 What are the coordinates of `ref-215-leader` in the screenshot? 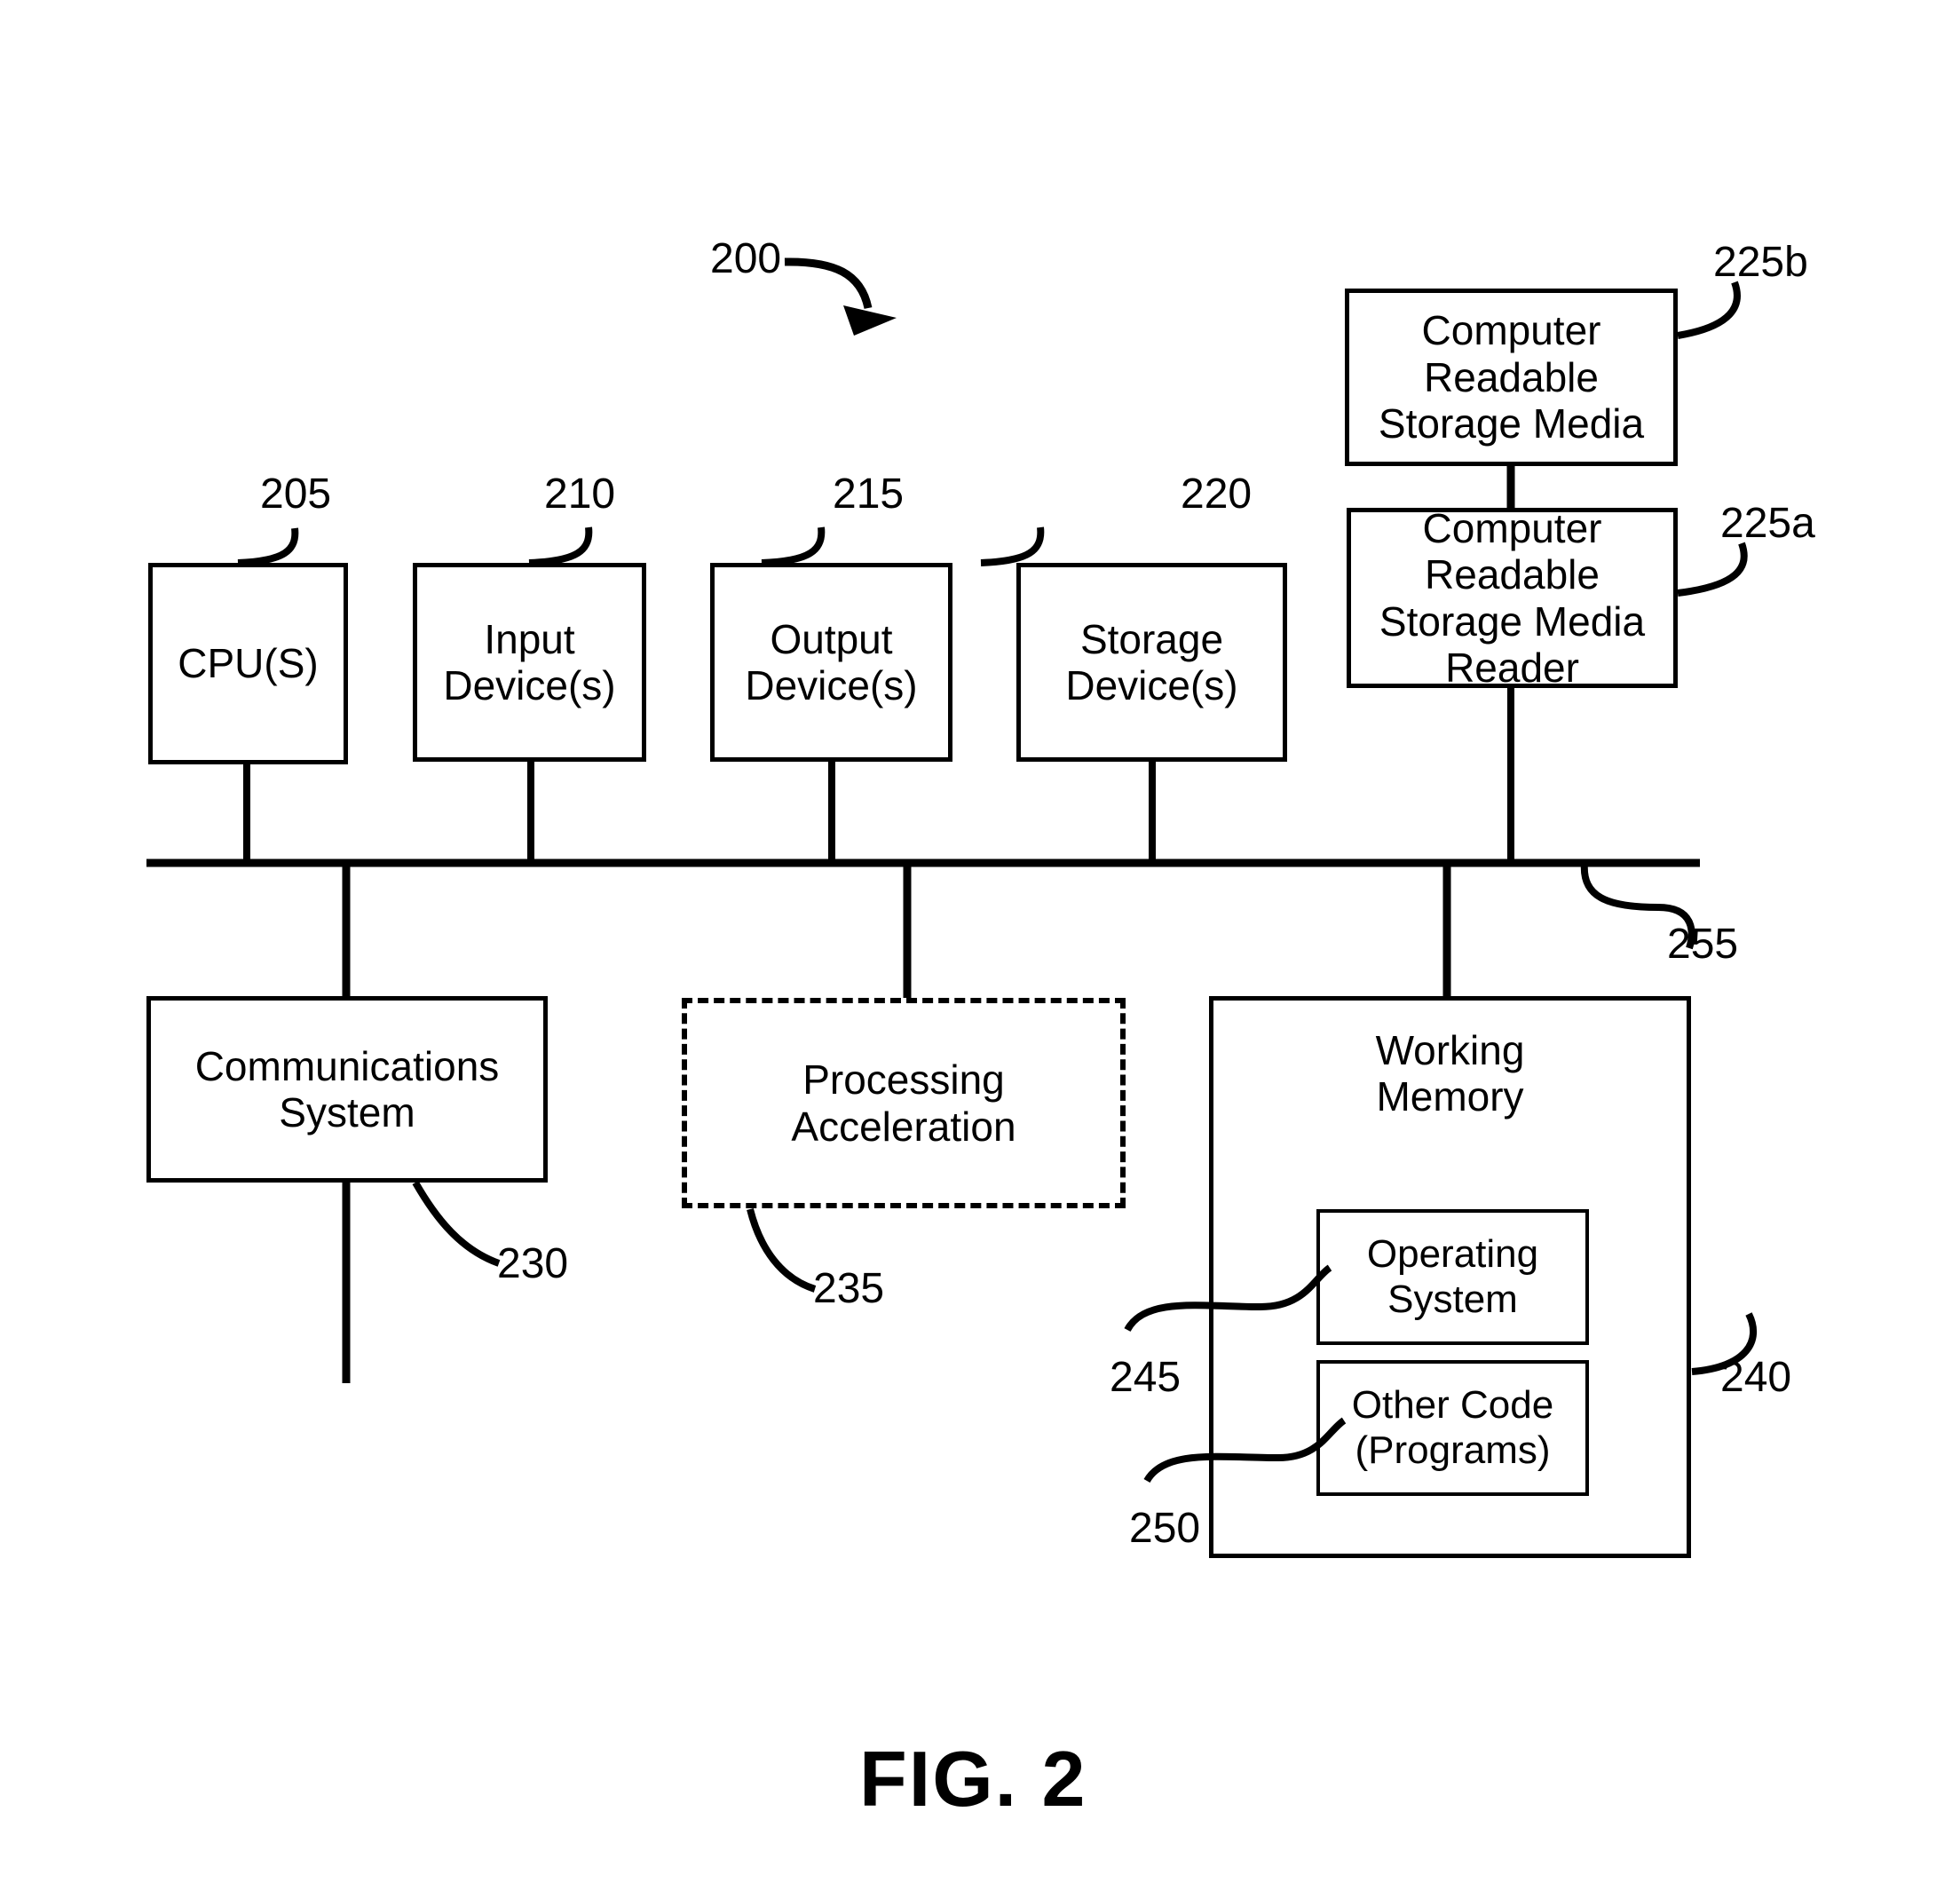 It's located at (793, 546).